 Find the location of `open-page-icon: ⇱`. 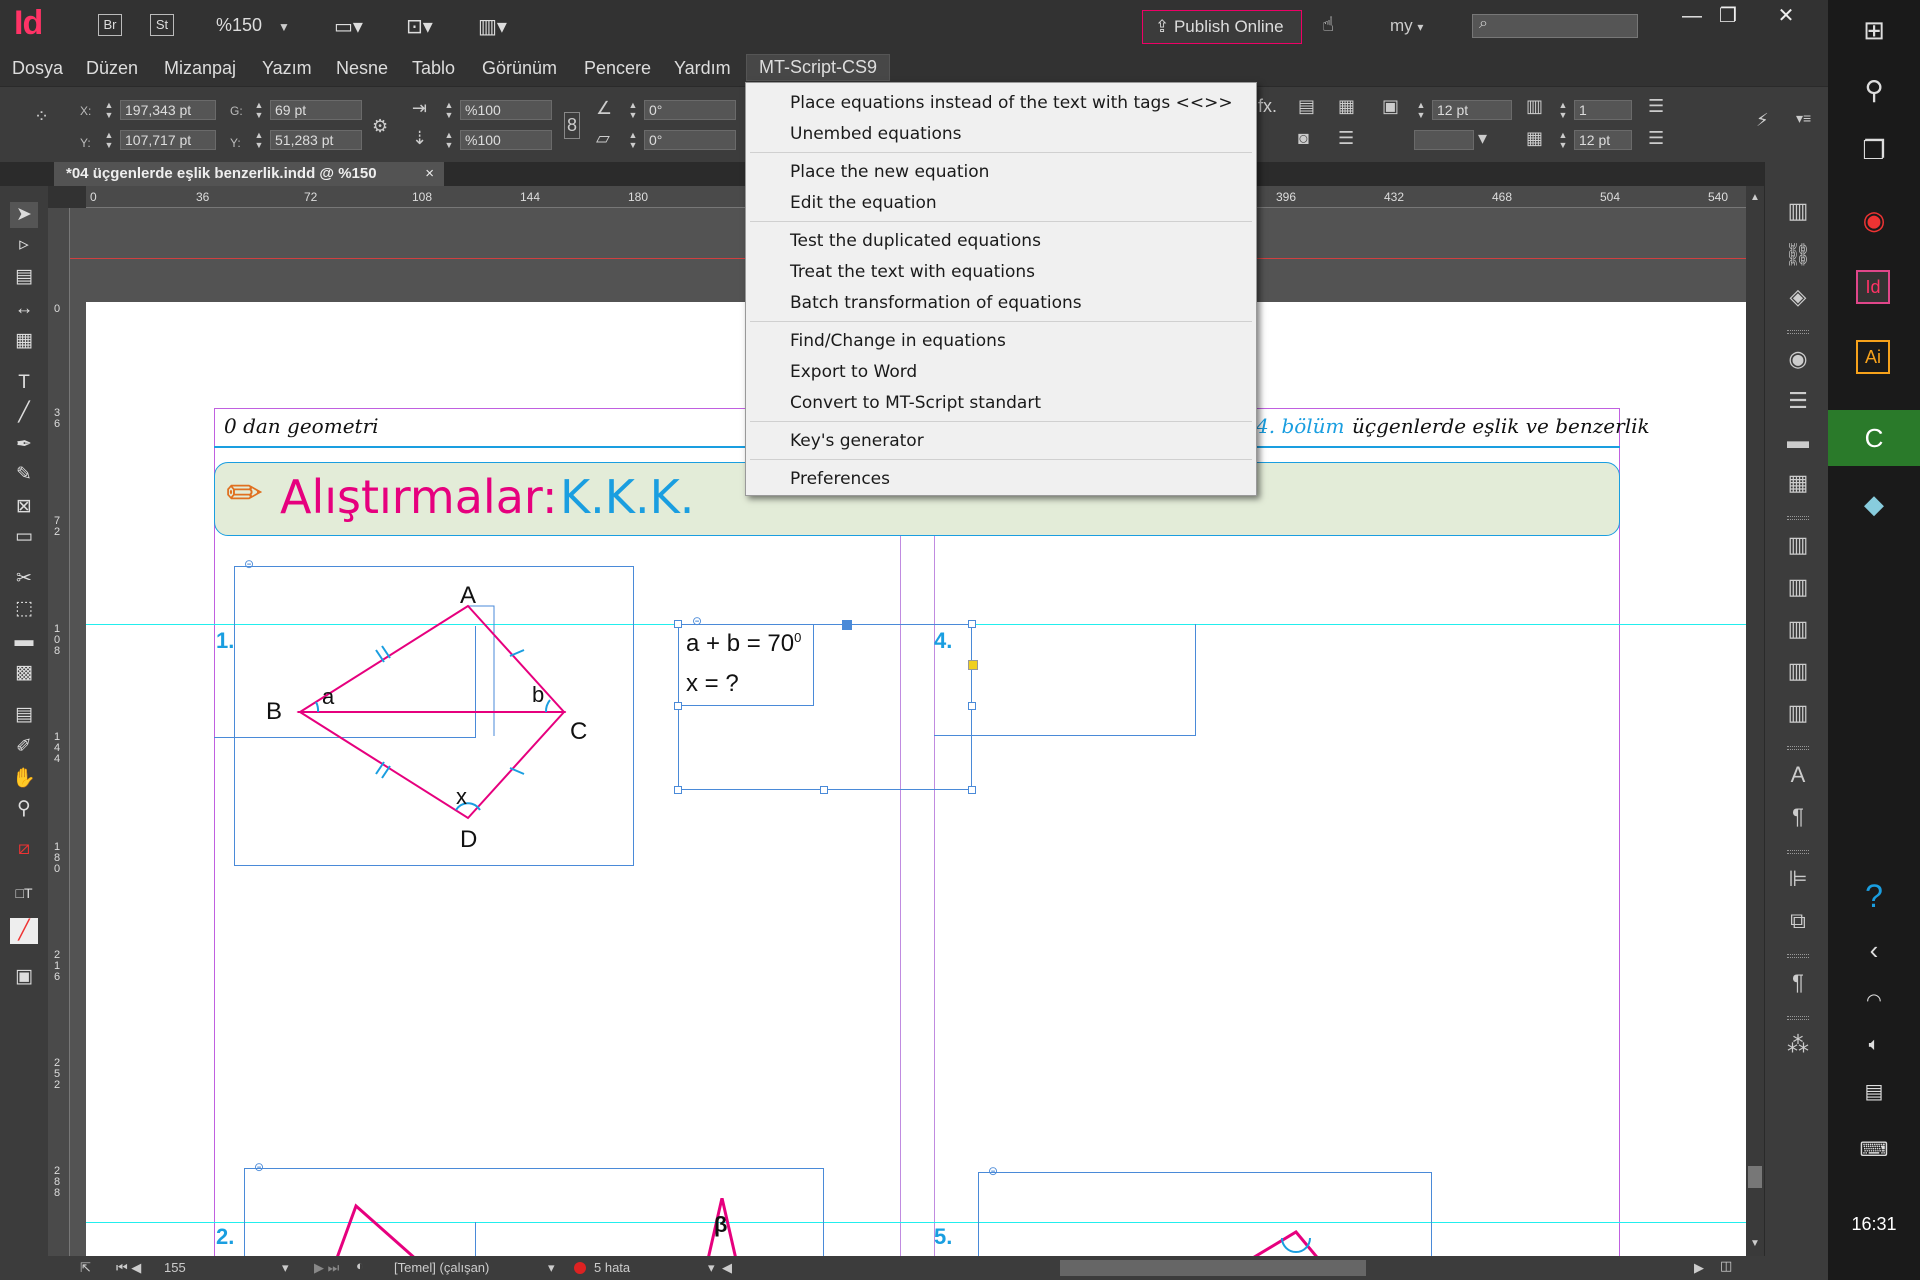

open-page-icon: ⇱ is located at coordinates (85, 1268).